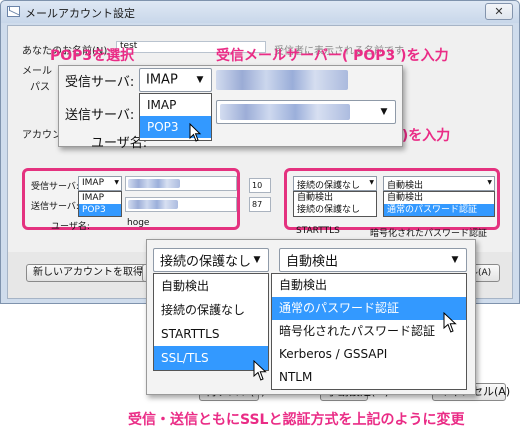 This screenshot has height=435, width=520. Describe the element at coordinates (369, 377) in the screenshot. I see `auth-option-ntlm: NTLM` at that location.